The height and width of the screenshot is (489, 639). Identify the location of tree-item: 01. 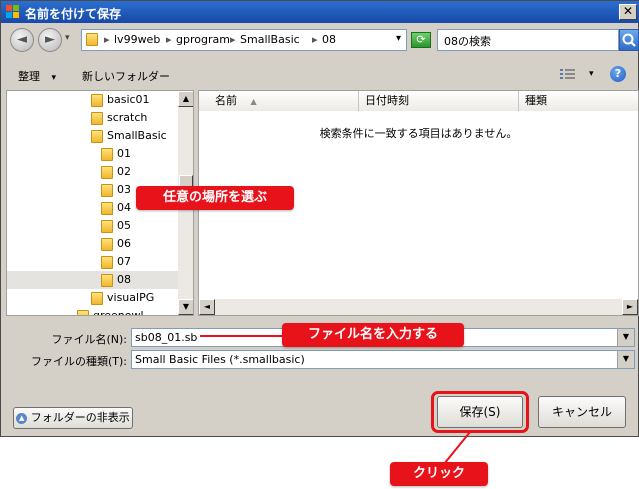
(93, 154).